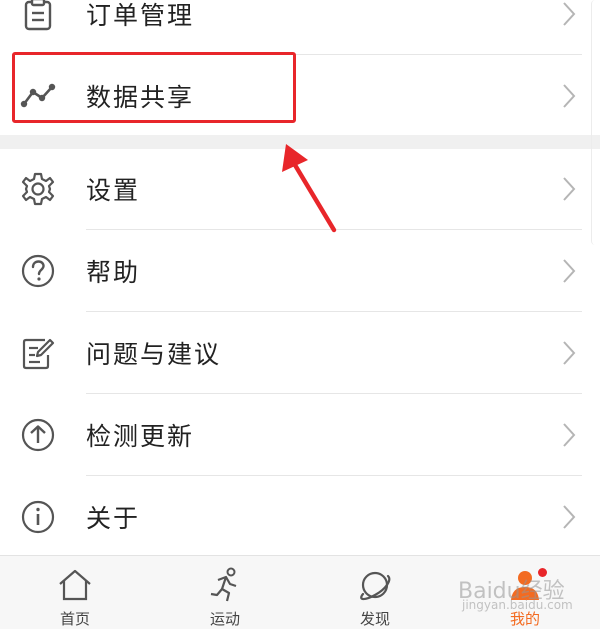 This screenshot has height=629, width=600. Describe the element at coordinates (374, 619) in the screenshot. I see `tab-label: 发现` at that location.